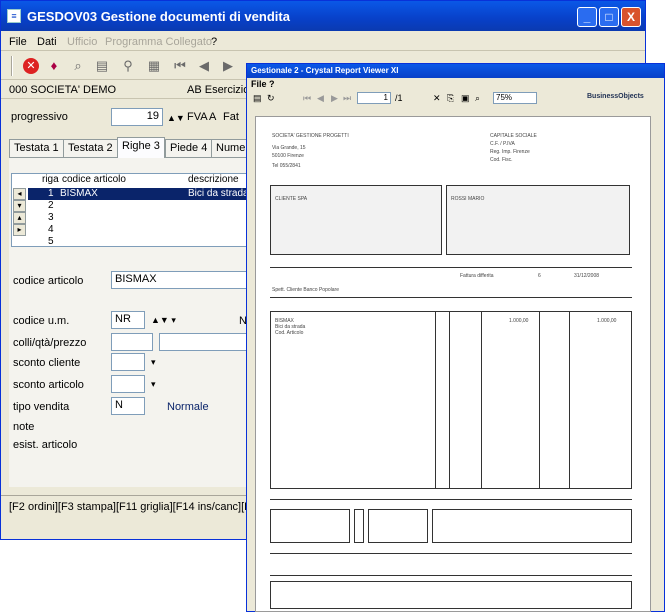 The width and height of the screenshot is (665, 612). What do you see at coordinates (347, 98) in the screenshot?
I see `last-page-icon: ⏭` at bounding box center [347, 98].